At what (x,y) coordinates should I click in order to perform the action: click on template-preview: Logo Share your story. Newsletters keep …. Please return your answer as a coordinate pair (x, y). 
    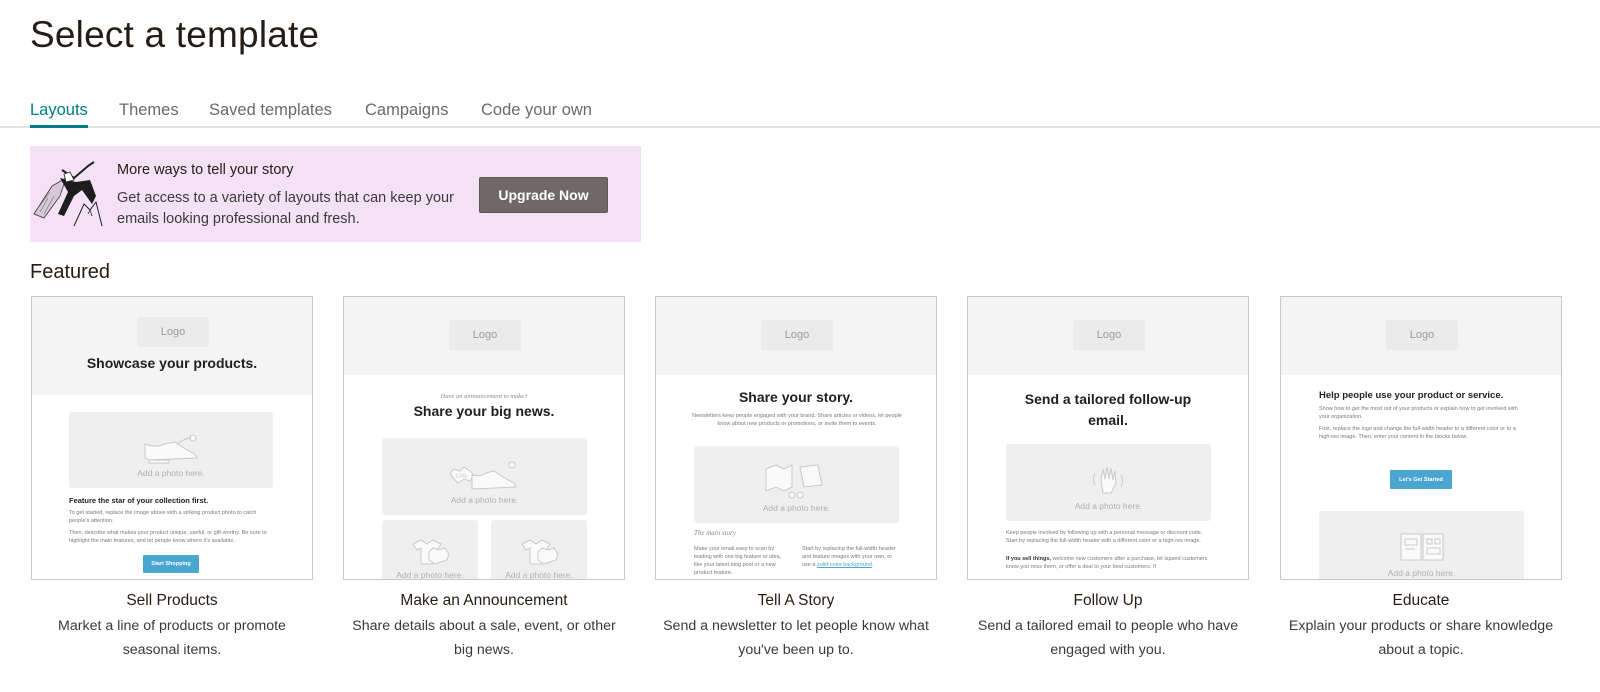
    Looking at the image, I should click on (796, 438).